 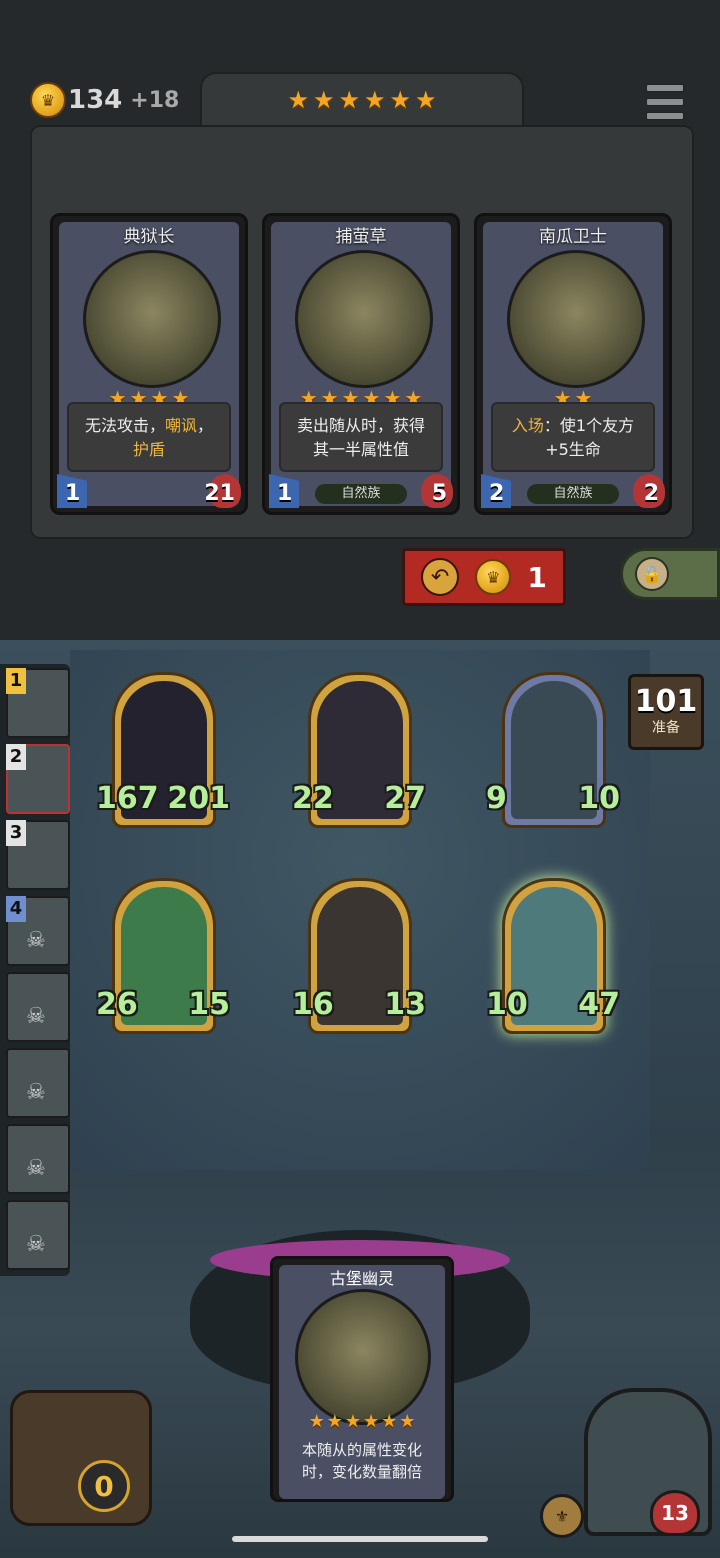 What do you see at coordinates (149, 237) in the screenshot?
I see `card-name: 典狱长` at bounding box center [149, 237].